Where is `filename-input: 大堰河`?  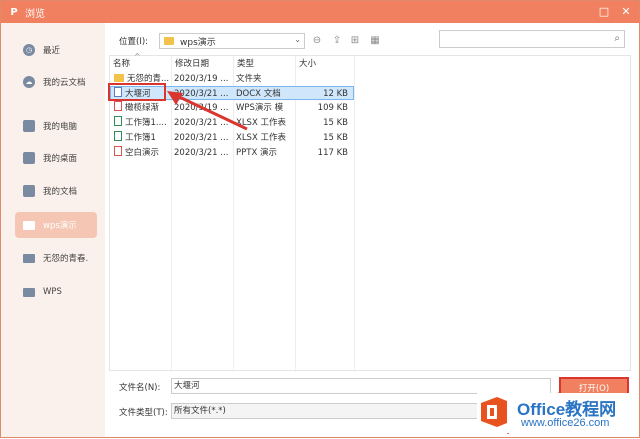 filename-input: 大堰河 is located at coordinates (361, 386).